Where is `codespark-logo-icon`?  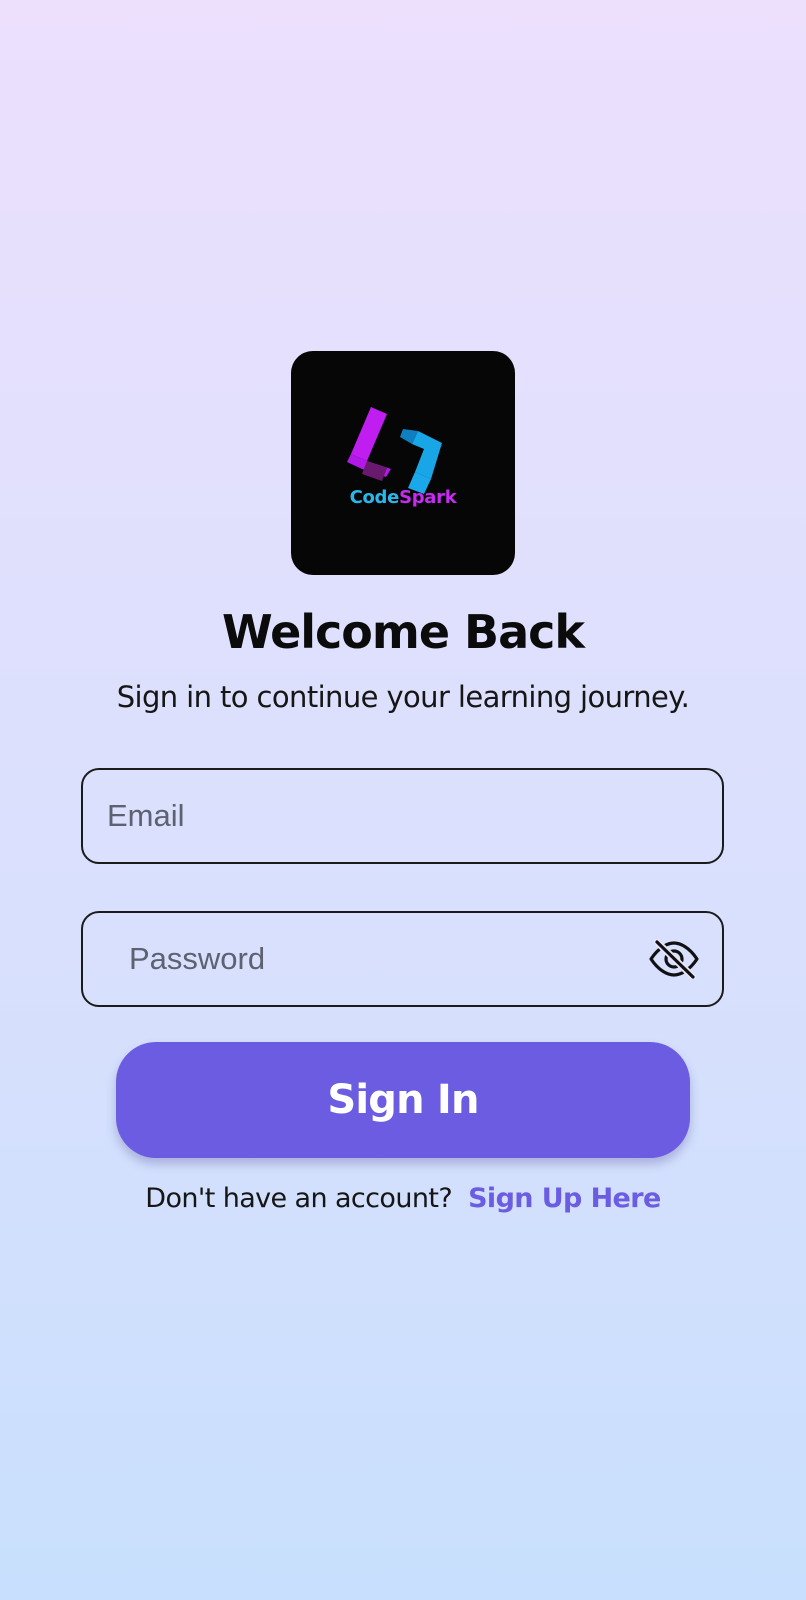 codespark-logo-icon is located at coordinates (394, 450).